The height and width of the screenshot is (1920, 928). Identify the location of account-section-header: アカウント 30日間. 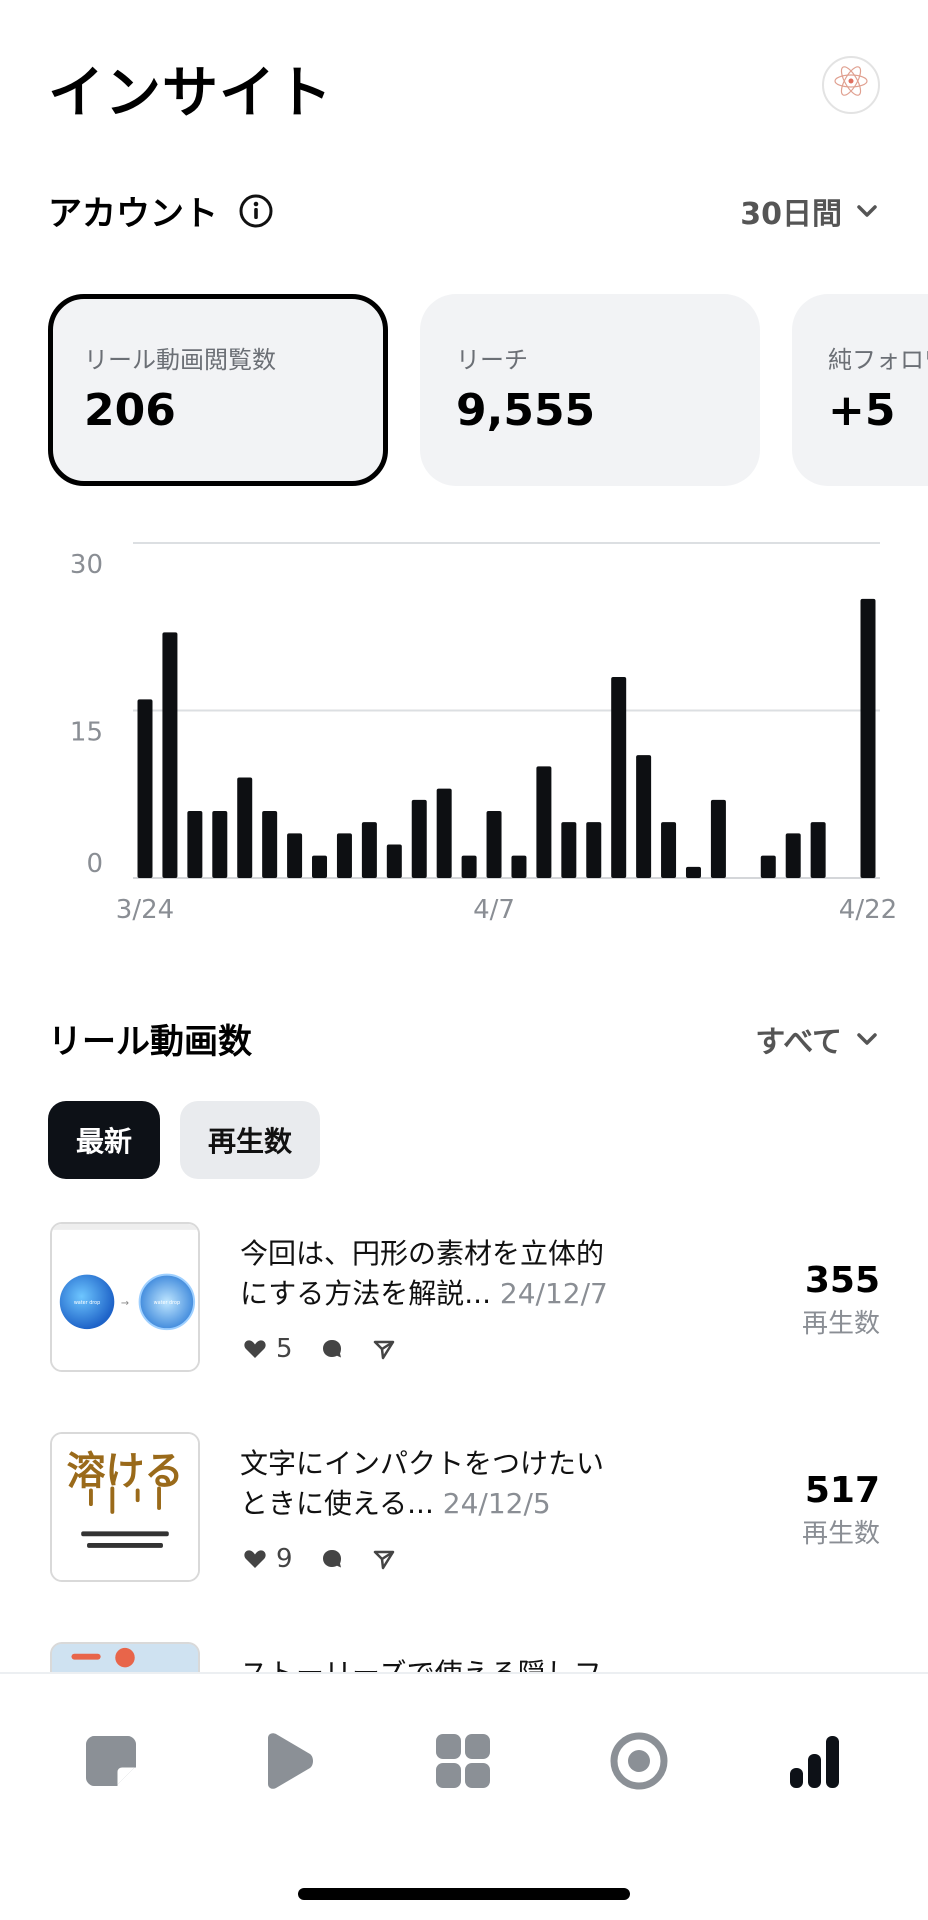
(464, 210).